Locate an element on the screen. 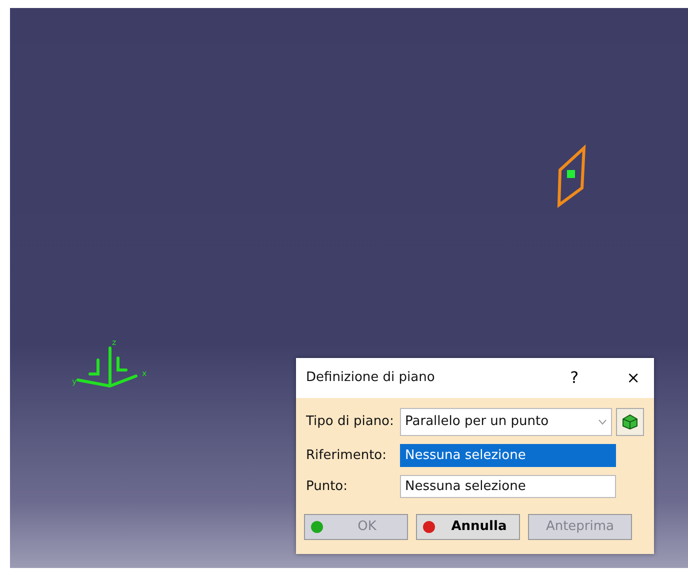  chevron-icon is located at coordinates (603, 422).